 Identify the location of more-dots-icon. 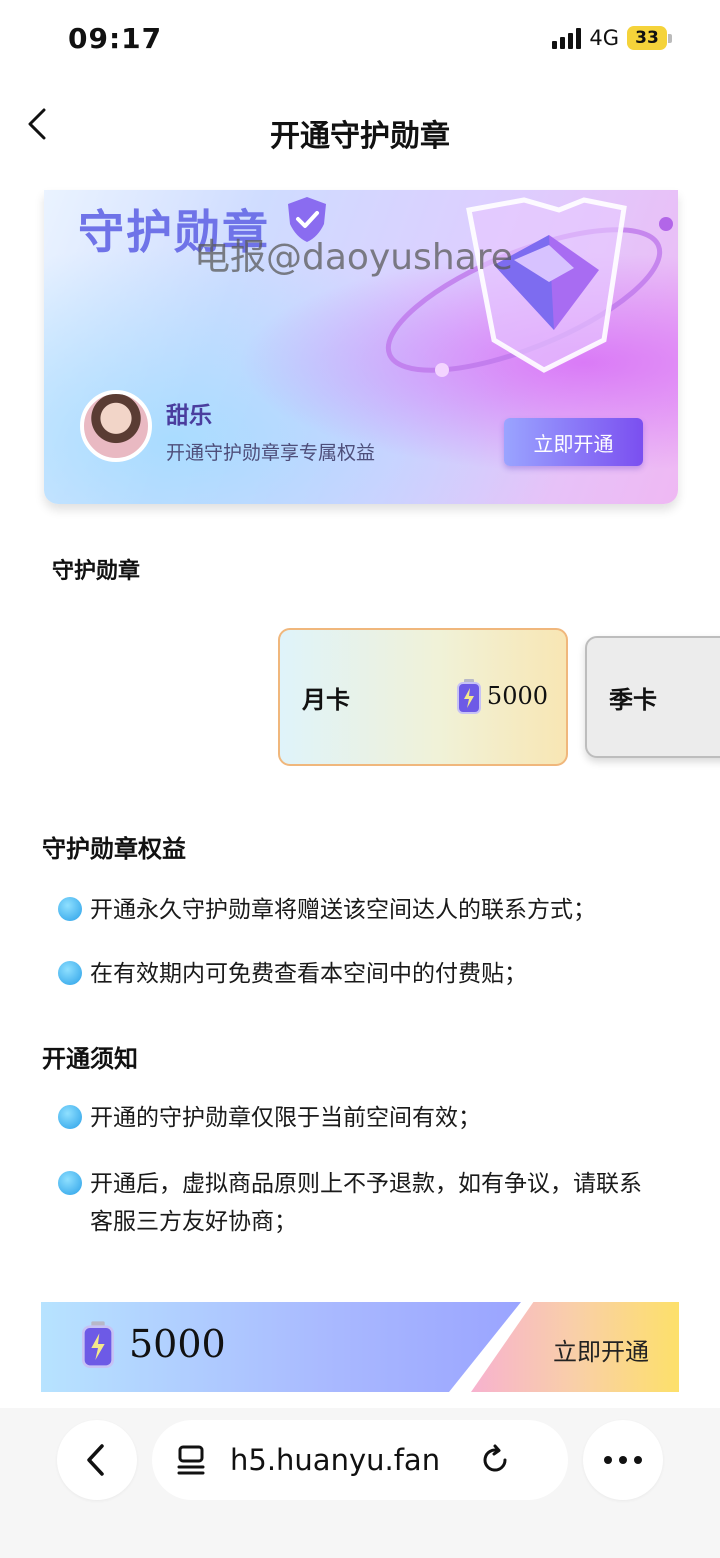
(623, 1460).